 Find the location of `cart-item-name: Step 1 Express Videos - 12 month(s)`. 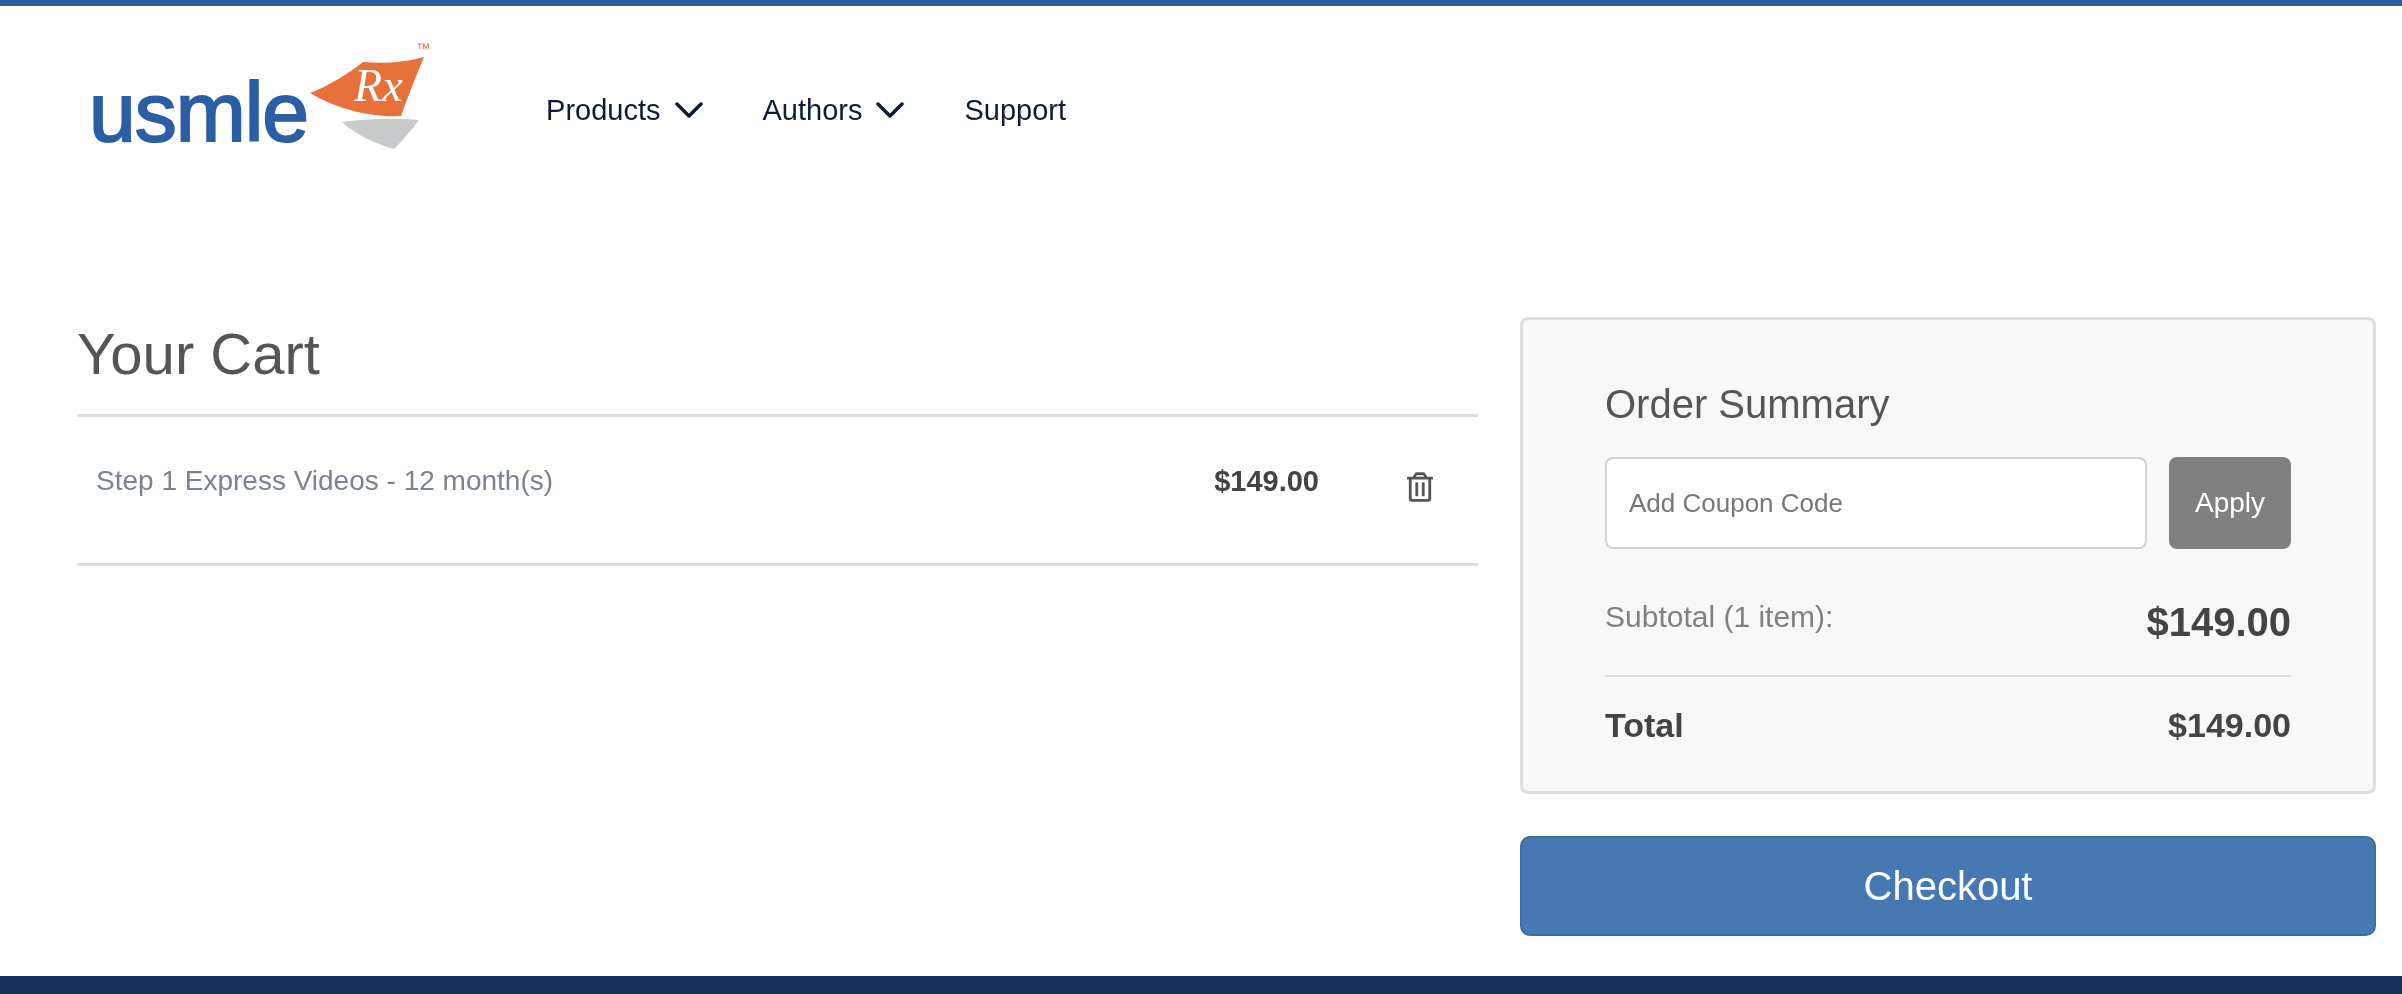

cart-item-name: Step 1 Express Videos - 12 month(s) is located at coordinates (325, 481).